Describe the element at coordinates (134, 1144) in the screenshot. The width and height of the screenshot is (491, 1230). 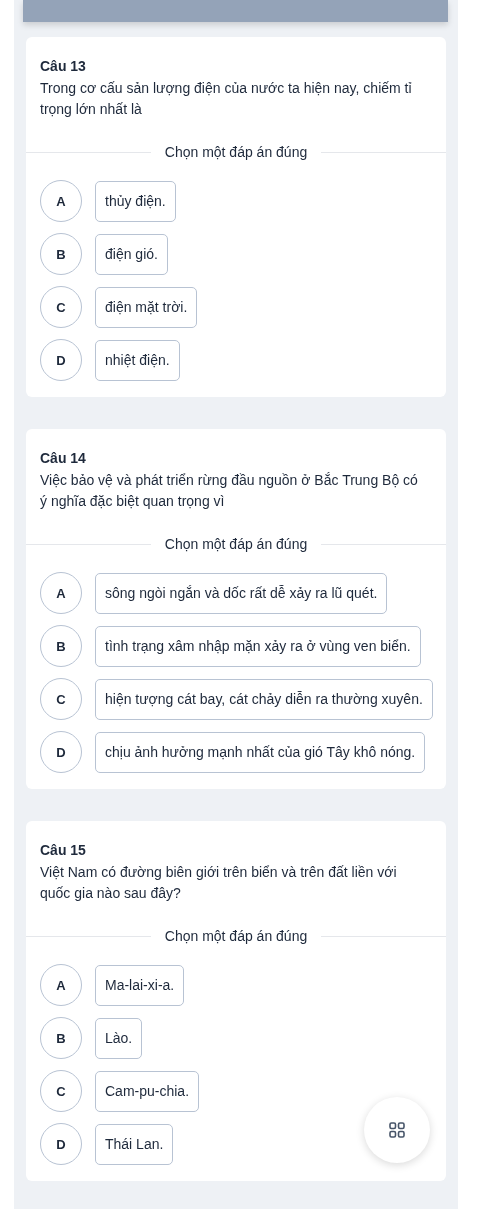
I see `answer-option: Thái Lan.` at that location.